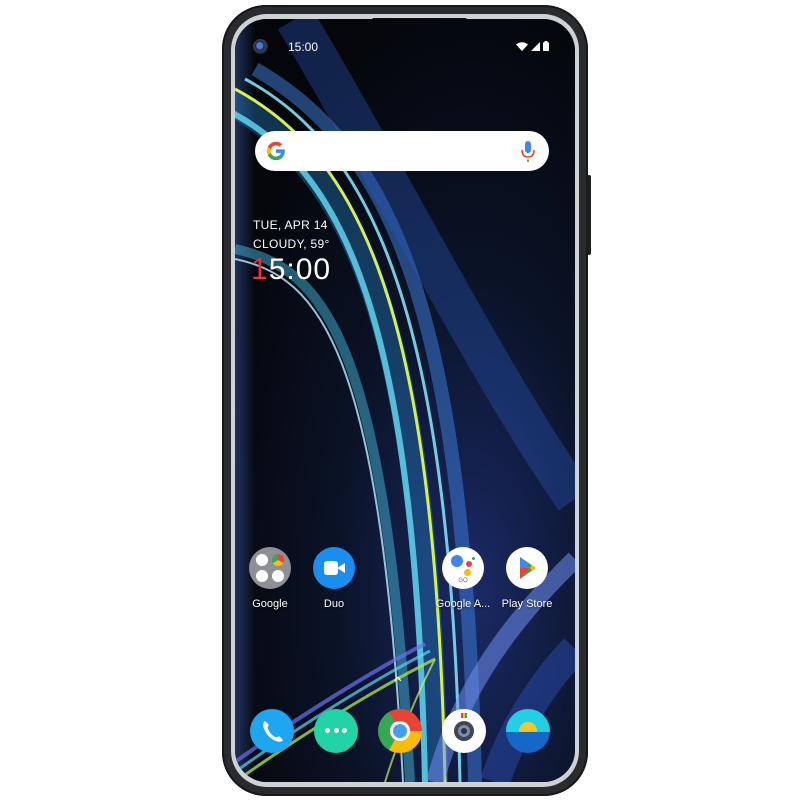  I want to click on dock-phone, so click(272, 731).